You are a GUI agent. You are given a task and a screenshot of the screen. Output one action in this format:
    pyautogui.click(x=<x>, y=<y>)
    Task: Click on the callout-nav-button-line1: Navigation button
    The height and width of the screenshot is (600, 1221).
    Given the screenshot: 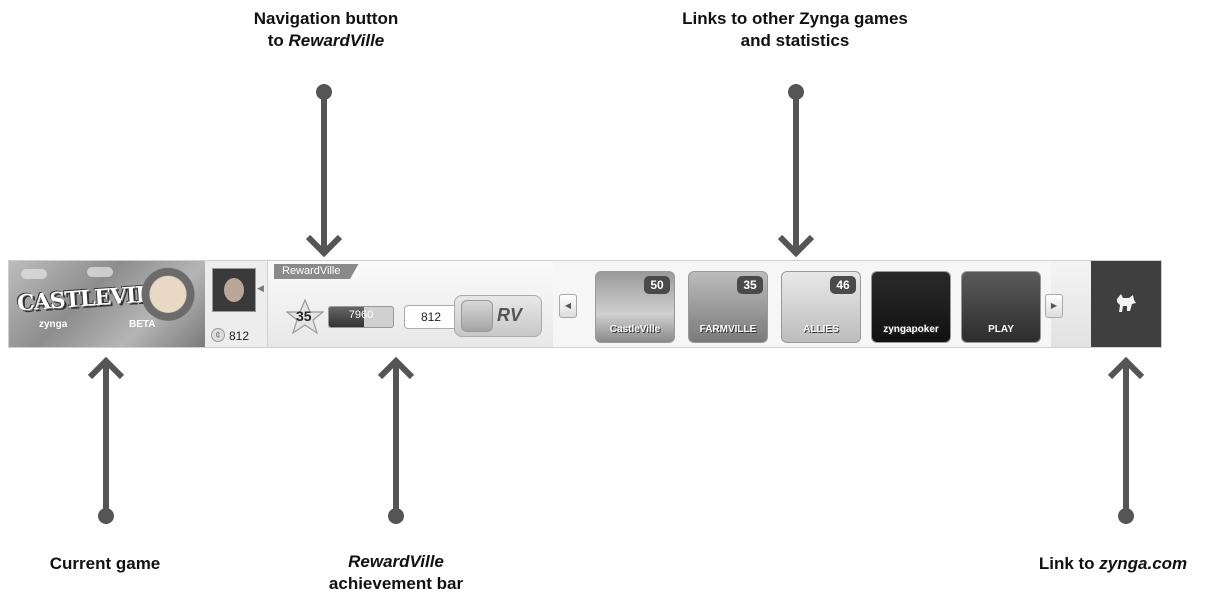 What is the action you would take?
    pyautogui.click(x=326, y=18)
    